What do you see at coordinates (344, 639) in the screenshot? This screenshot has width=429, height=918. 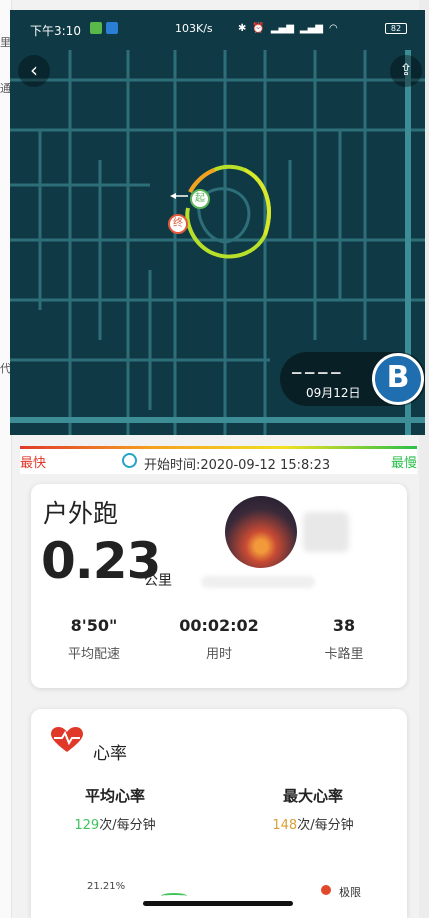 I see `stat-calories: 38 卡路里` at bounding box center [344, 639].